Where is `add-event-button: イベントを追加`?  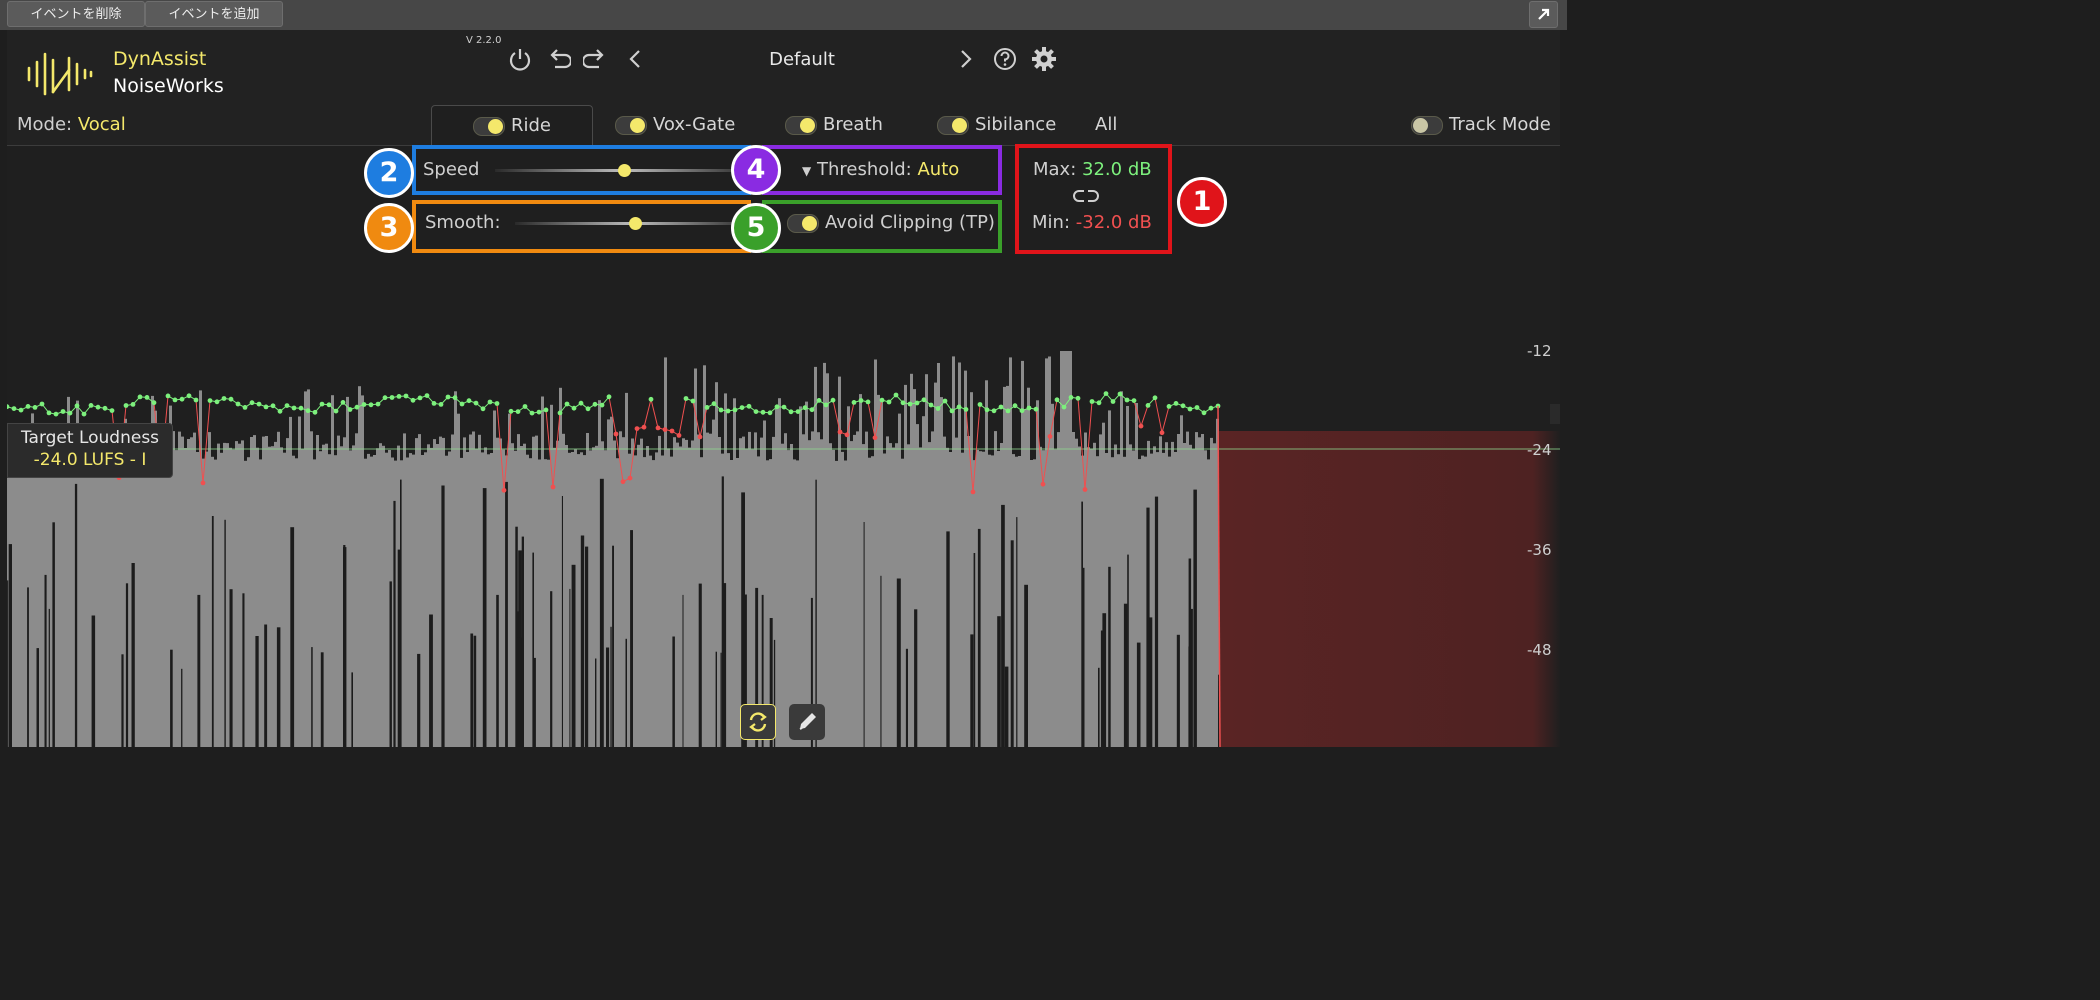 add-event-button: イベントを追加 is located at coordinates (214, 14).